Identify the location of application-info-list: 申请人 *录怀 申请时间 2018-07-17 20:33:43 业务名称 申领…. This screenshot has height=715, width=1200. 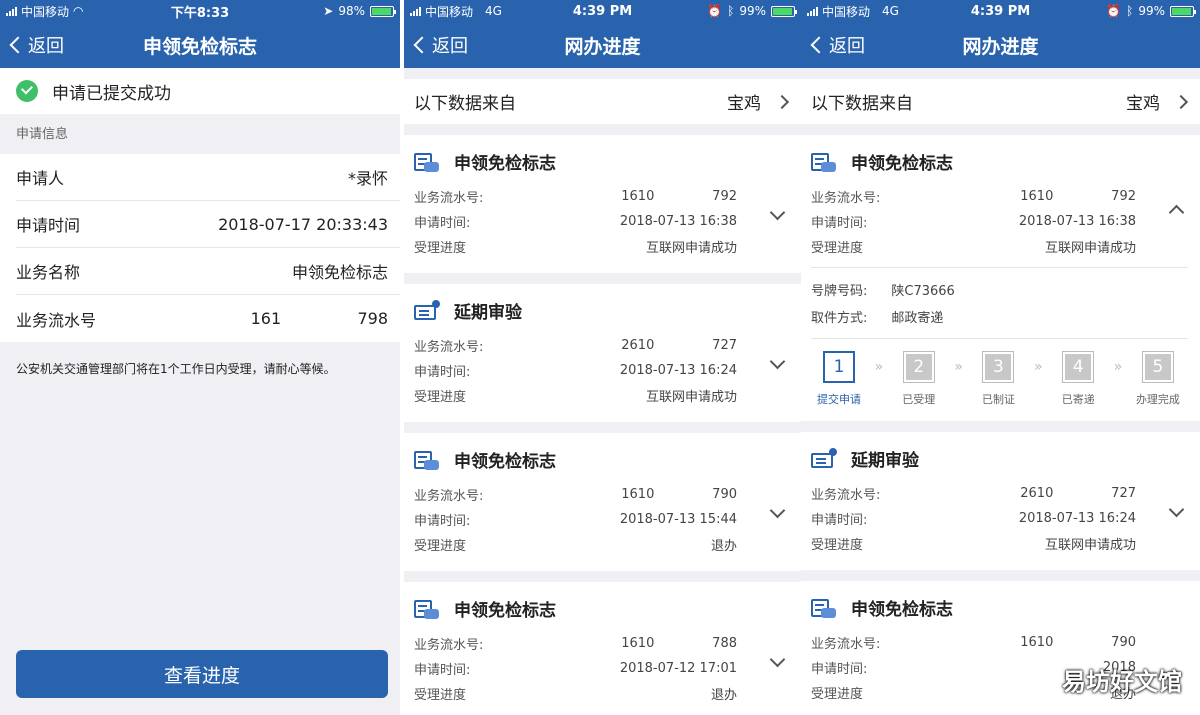
(200, 248).